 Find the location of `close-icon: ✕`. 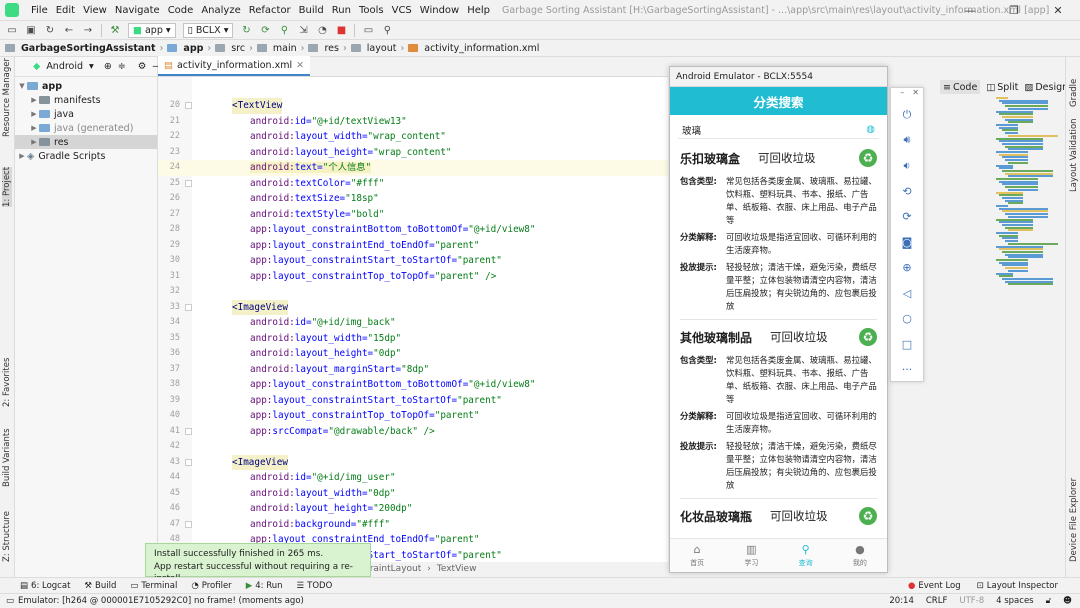

close-icon: ✕ is located at coordinates (915, 95).